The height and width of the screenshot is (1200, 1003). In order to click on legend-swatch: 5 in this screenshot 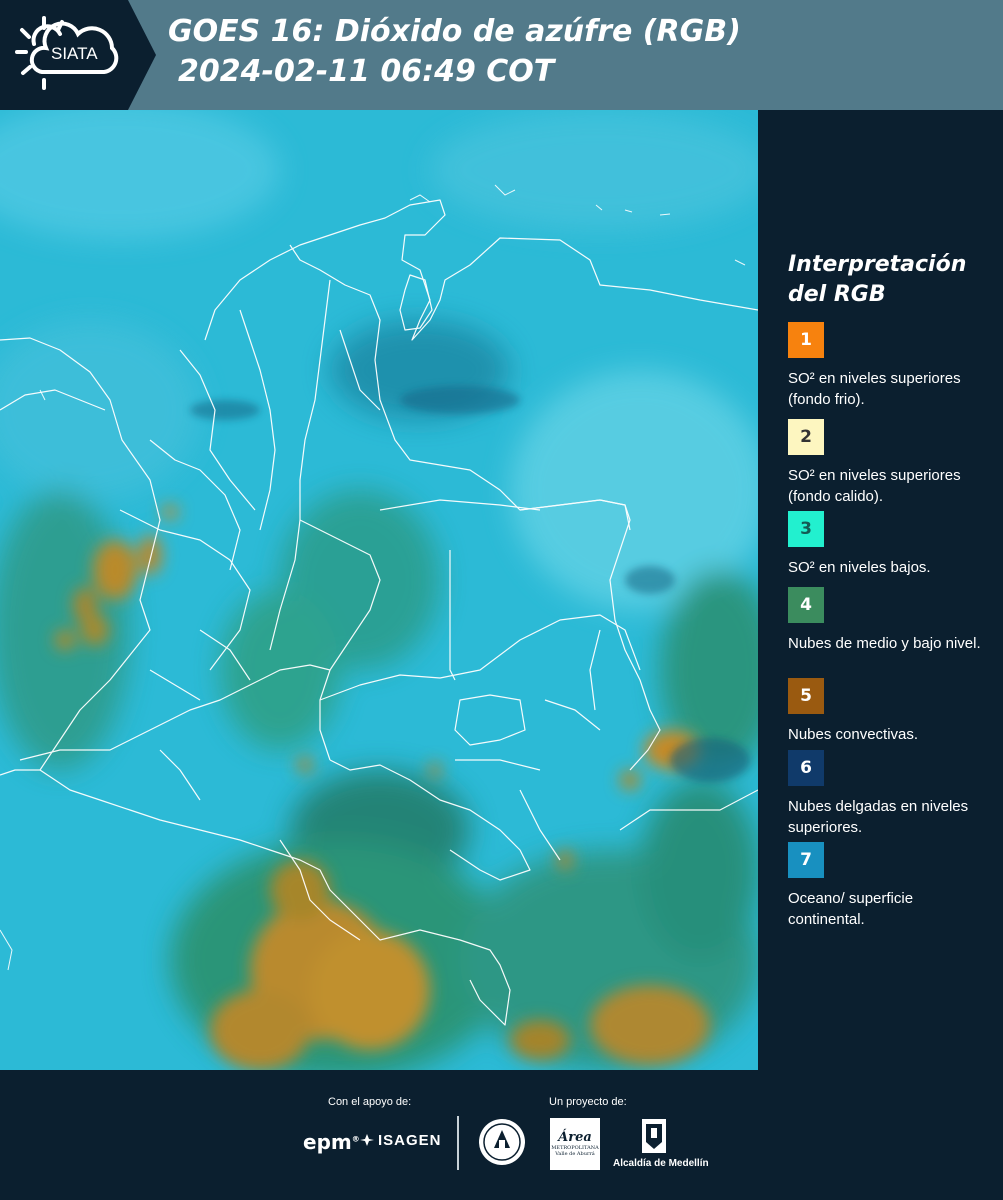, I will do `click(806, 696)`.